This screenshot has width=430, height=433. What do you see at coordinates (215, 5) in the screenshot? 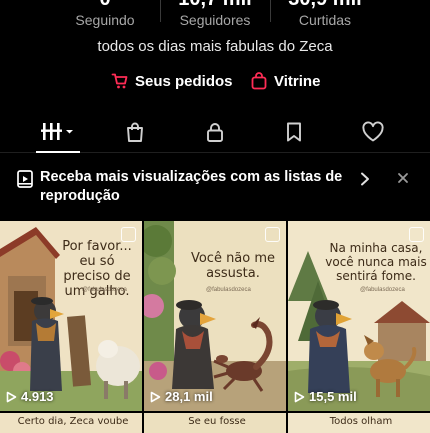
I see `stat-followers-value: 10,7 mil` at bounding box center [215, 5].